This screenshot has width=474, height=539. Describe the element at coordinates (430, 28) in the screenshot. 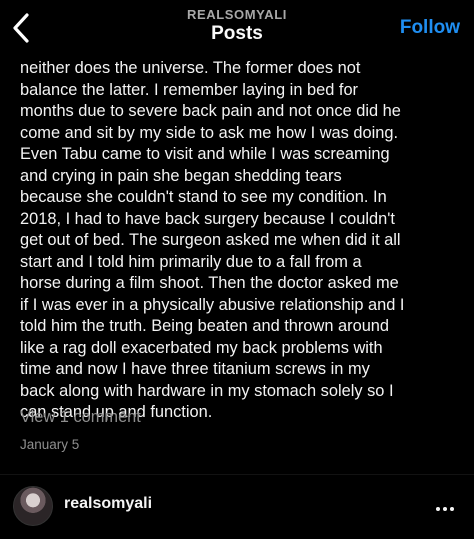

I see `follow-button: Follow` at that location.